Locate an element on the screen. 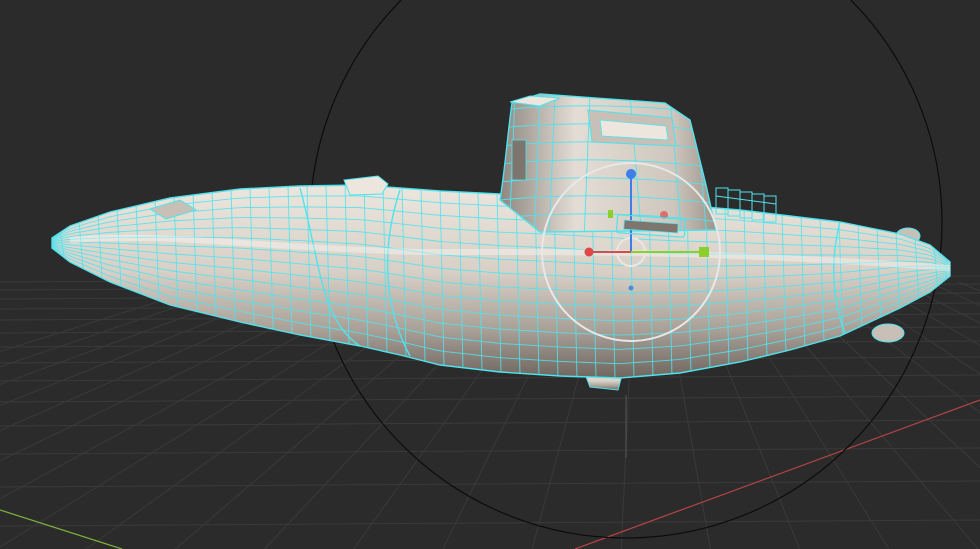  deck-hatch is located at coordinates (366, 185).